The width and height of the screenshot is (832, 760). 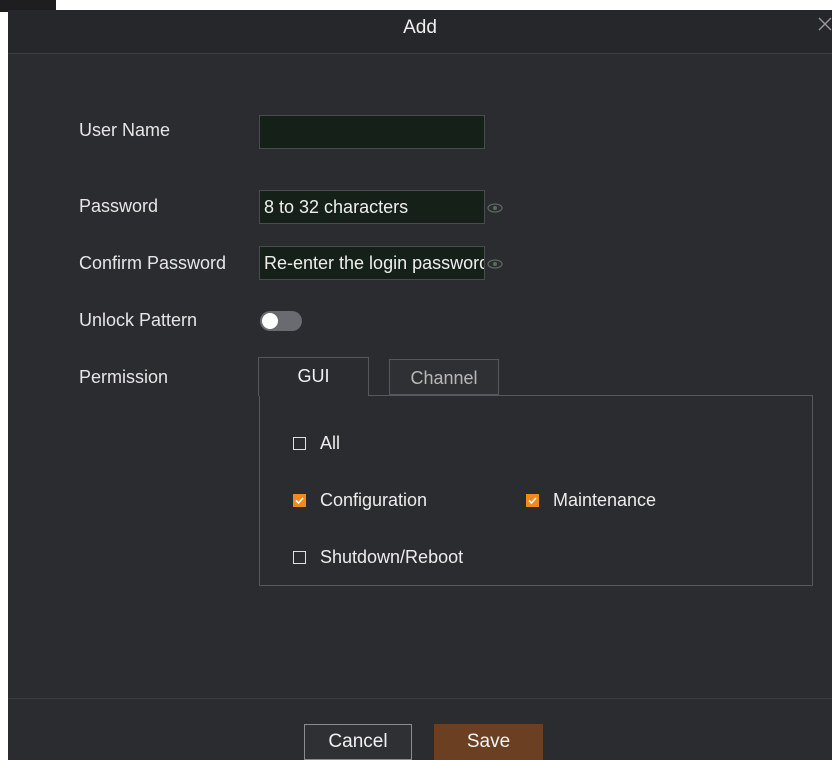 What do you see at coordinates (372, 207) in the screenshot?
I see `password-input: 8 to 32 characters` at bounding box center [372, 207].